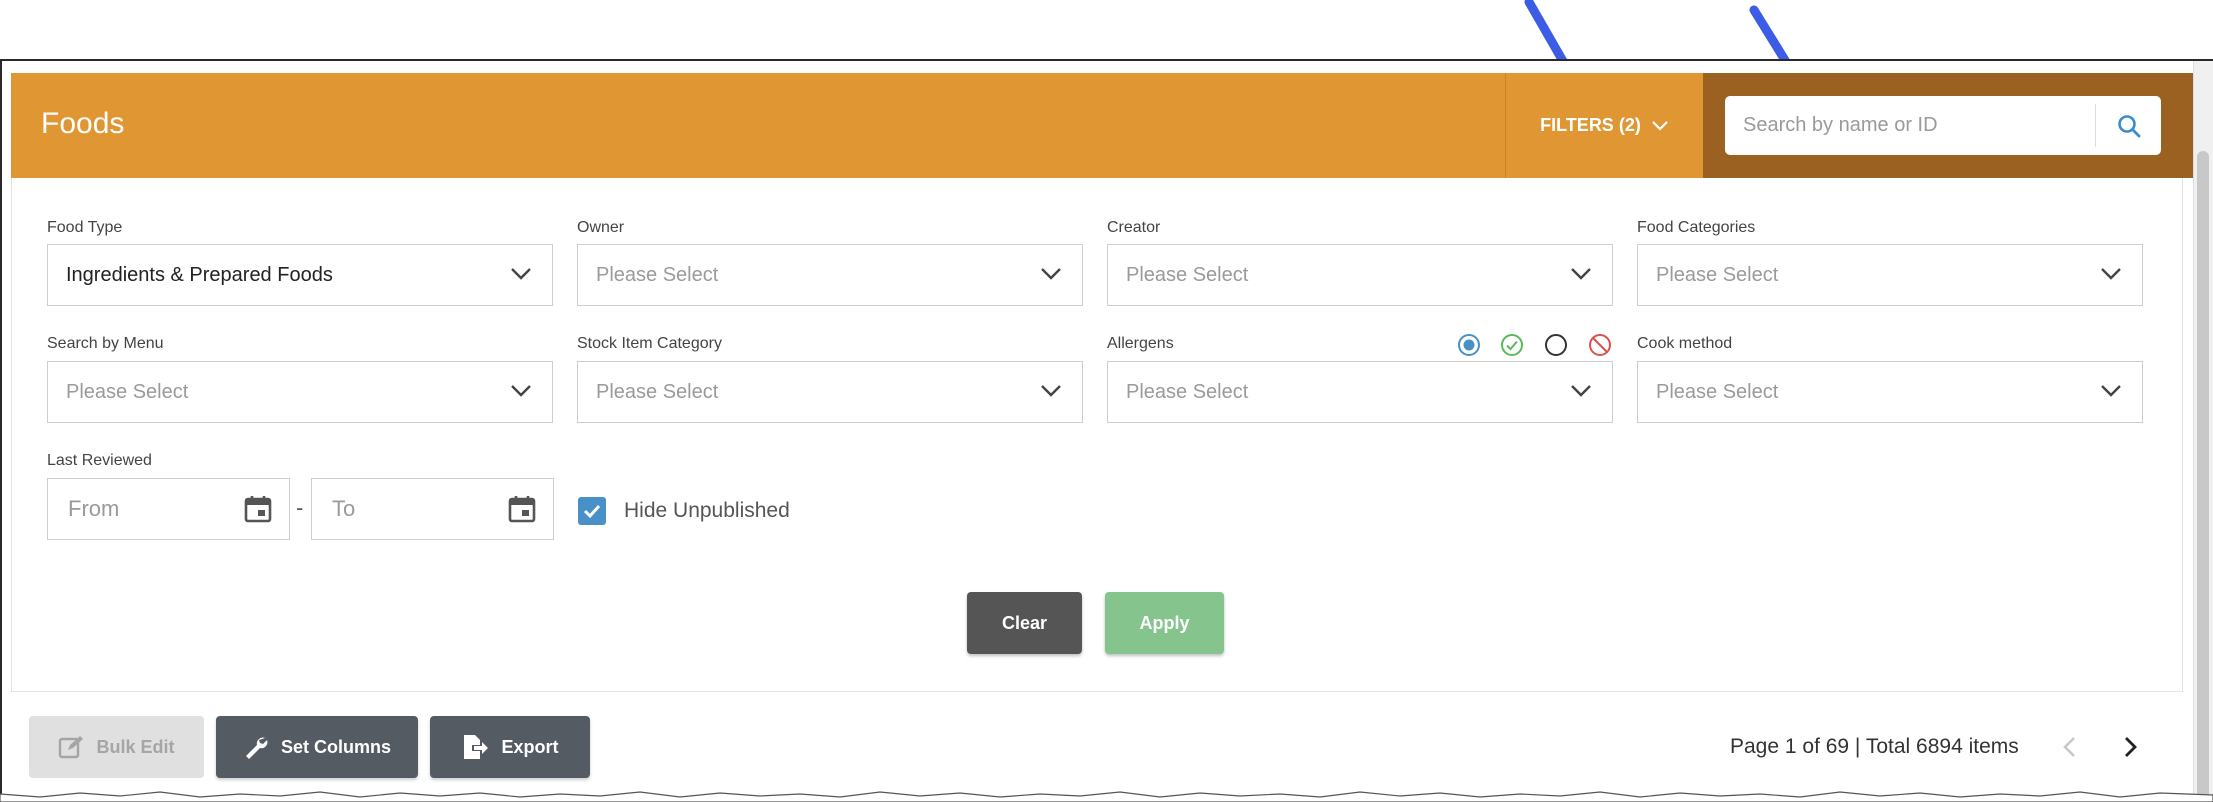  What do you see at coordinates (707, 511) in the screenshot?
I see `hide-unpublished-label: Hide Unpublished` at bounding box center [707, 511].